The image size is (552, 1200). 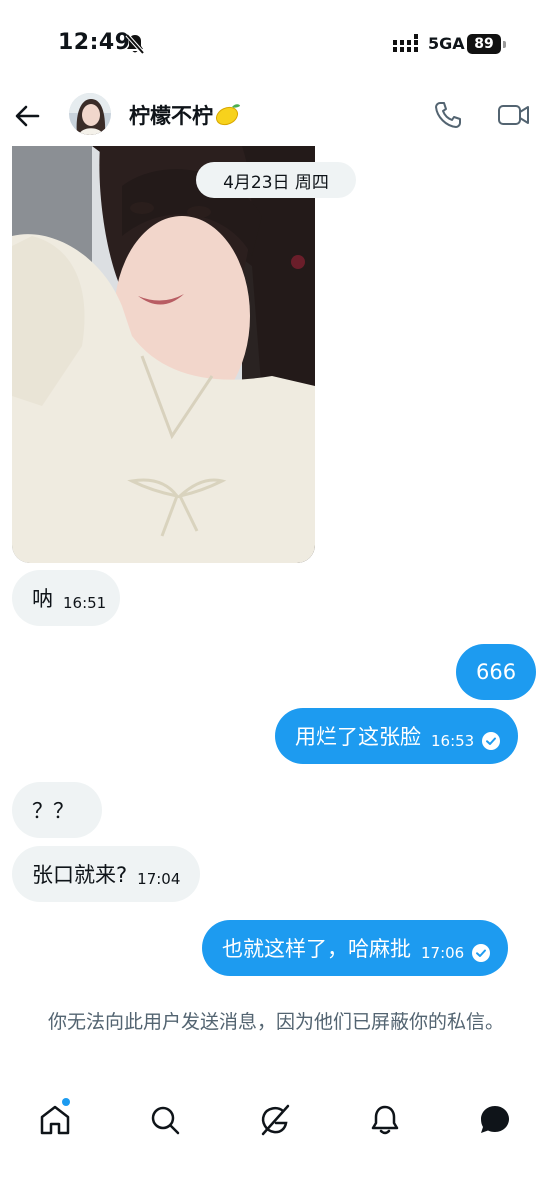 What do you see at coordinates (275, 1022) in the screenshot?
I see `blocked-notice: 你无法向此用户发送消息，因为他们已屏蔽你的私信。` at bounding box center [275, 1022].